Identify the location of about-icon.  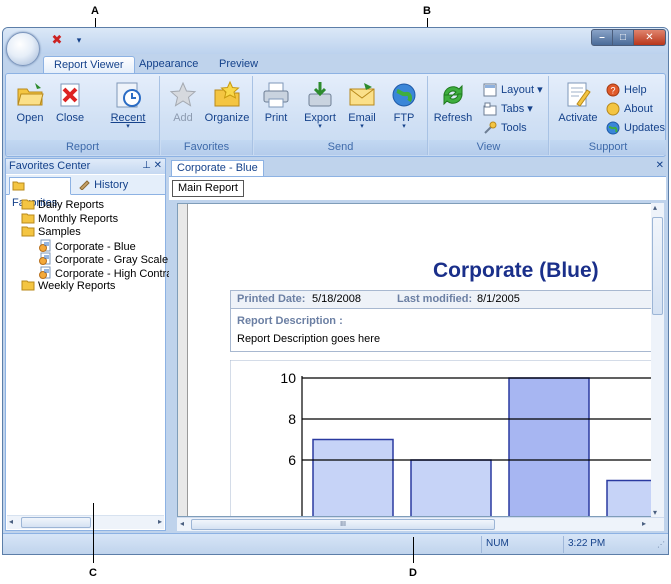
(613, 109).